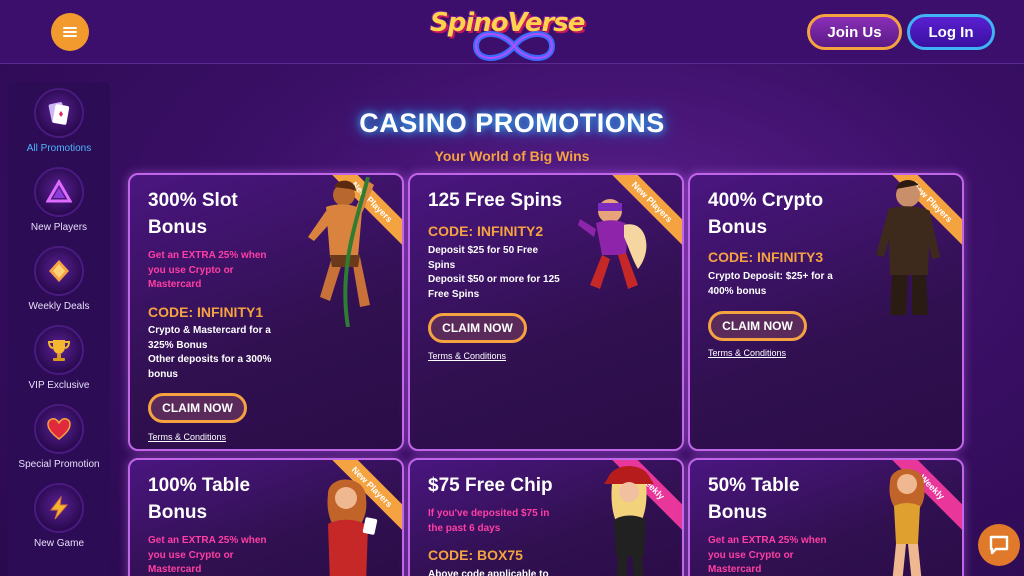  I want to click on promo-code: CODE: BOX75, so click(475, 555).